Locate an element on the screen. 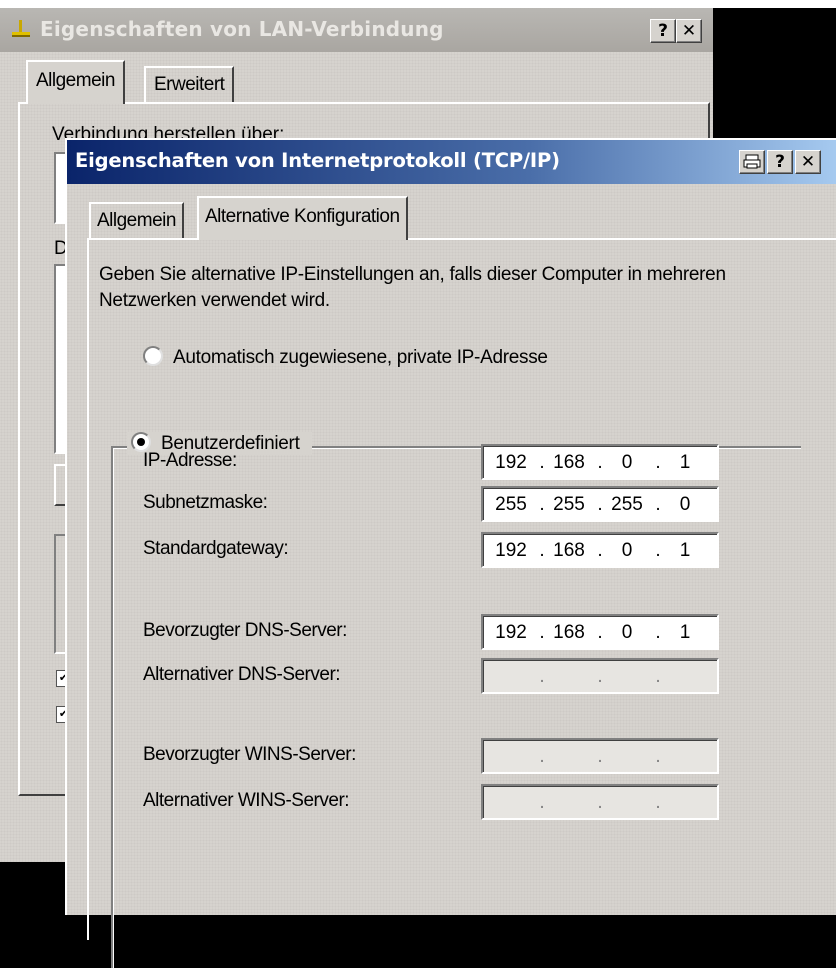 This screenshot has width=836, height=968. preferred-dns-input: 192. 168. 0. 1 is located at coordinates (600, 632).